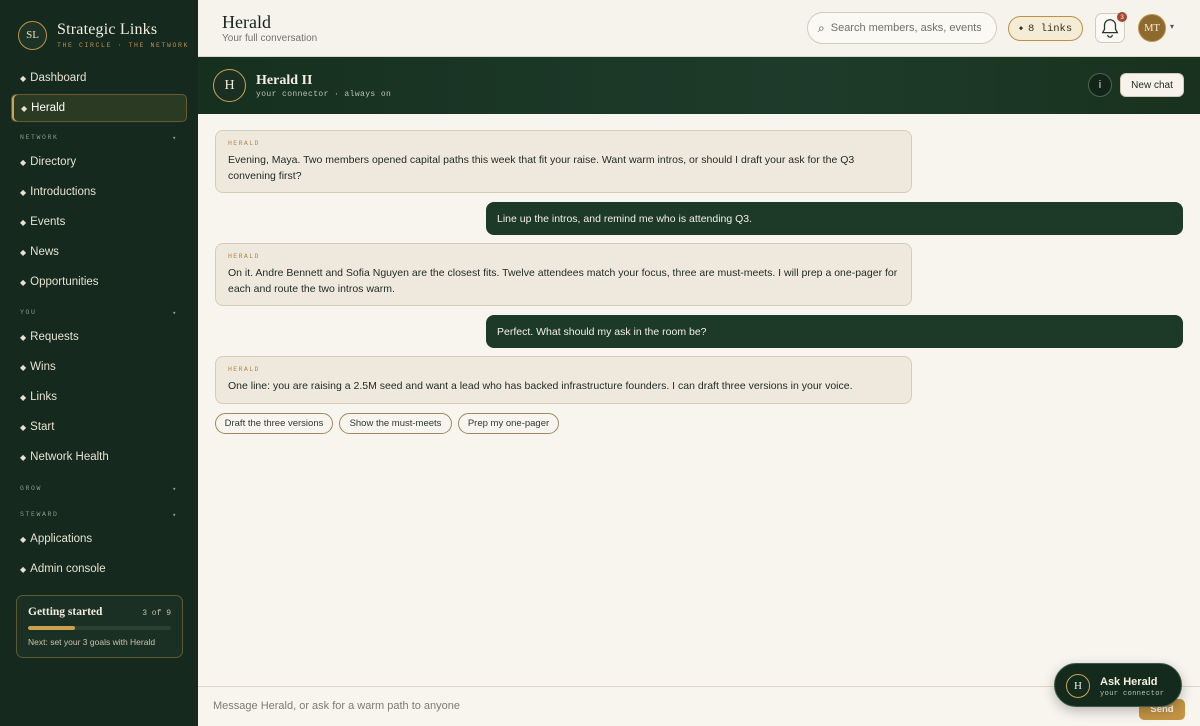 This screenshot has height=726, width=1200. What do you see at coordinates (99, 427) in the screenshot?
I see `sidebar-item-start: ◆ Start` at bounding box center [99, 427].